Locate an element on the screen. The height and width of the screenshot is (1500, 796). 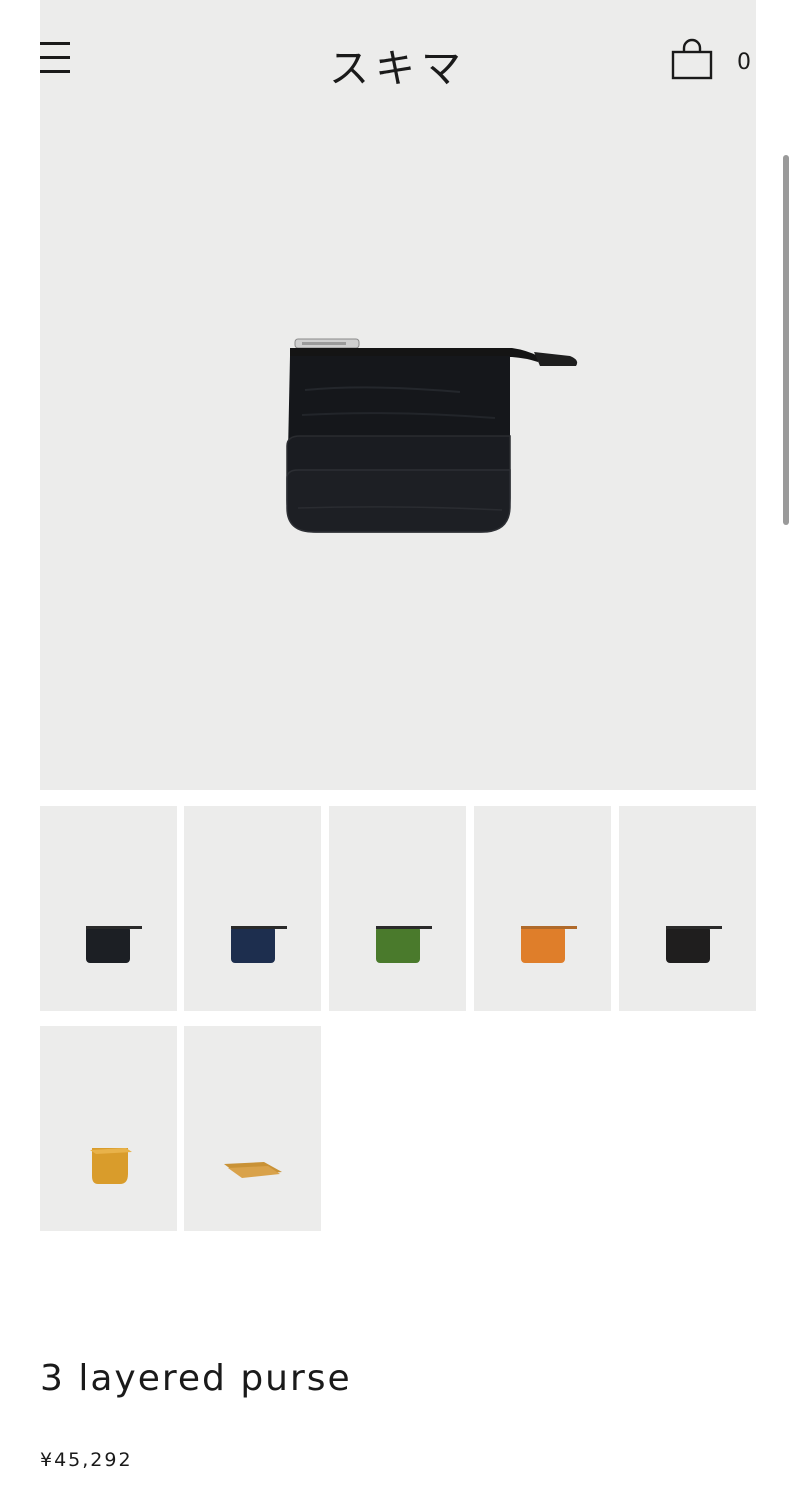
thumbnail-yellow-open is located at coordinates (108, 1128).